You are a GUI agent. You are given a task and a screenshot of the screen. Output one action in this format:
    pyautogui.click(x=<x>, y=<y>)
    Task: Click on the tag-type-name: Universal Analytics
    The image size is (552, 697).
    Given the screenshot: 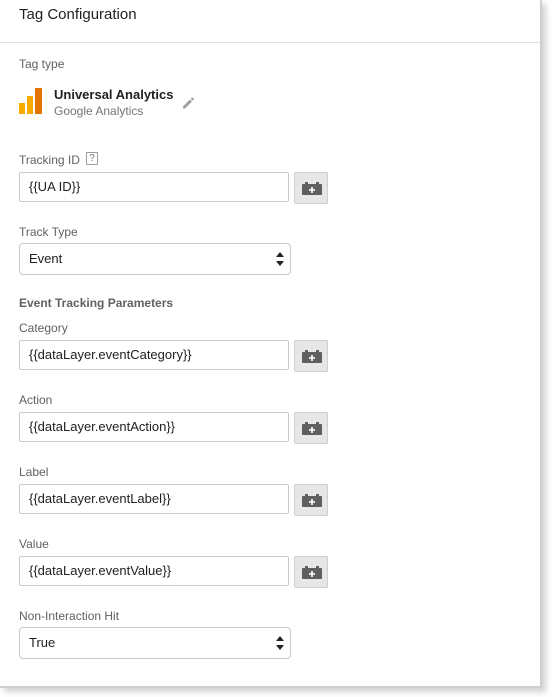 What is the action you would take?
    pyautogui.click(x=114, y=94)
    